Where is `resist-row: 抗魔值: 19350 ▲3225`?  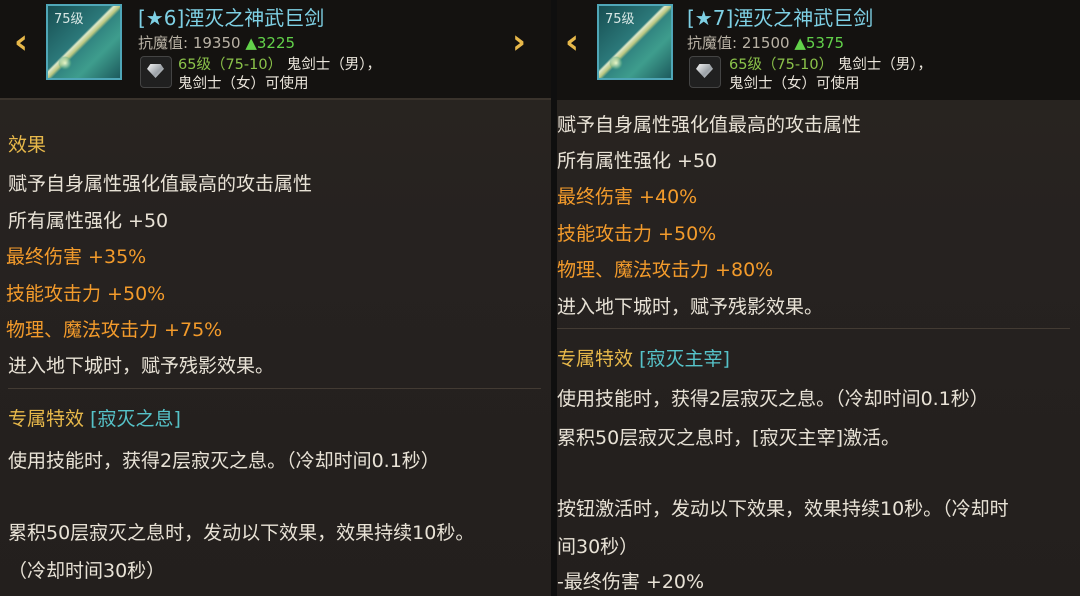 resist-row: 抗魔值: 19350 ▲3225 is located at coordinates (216, 42).